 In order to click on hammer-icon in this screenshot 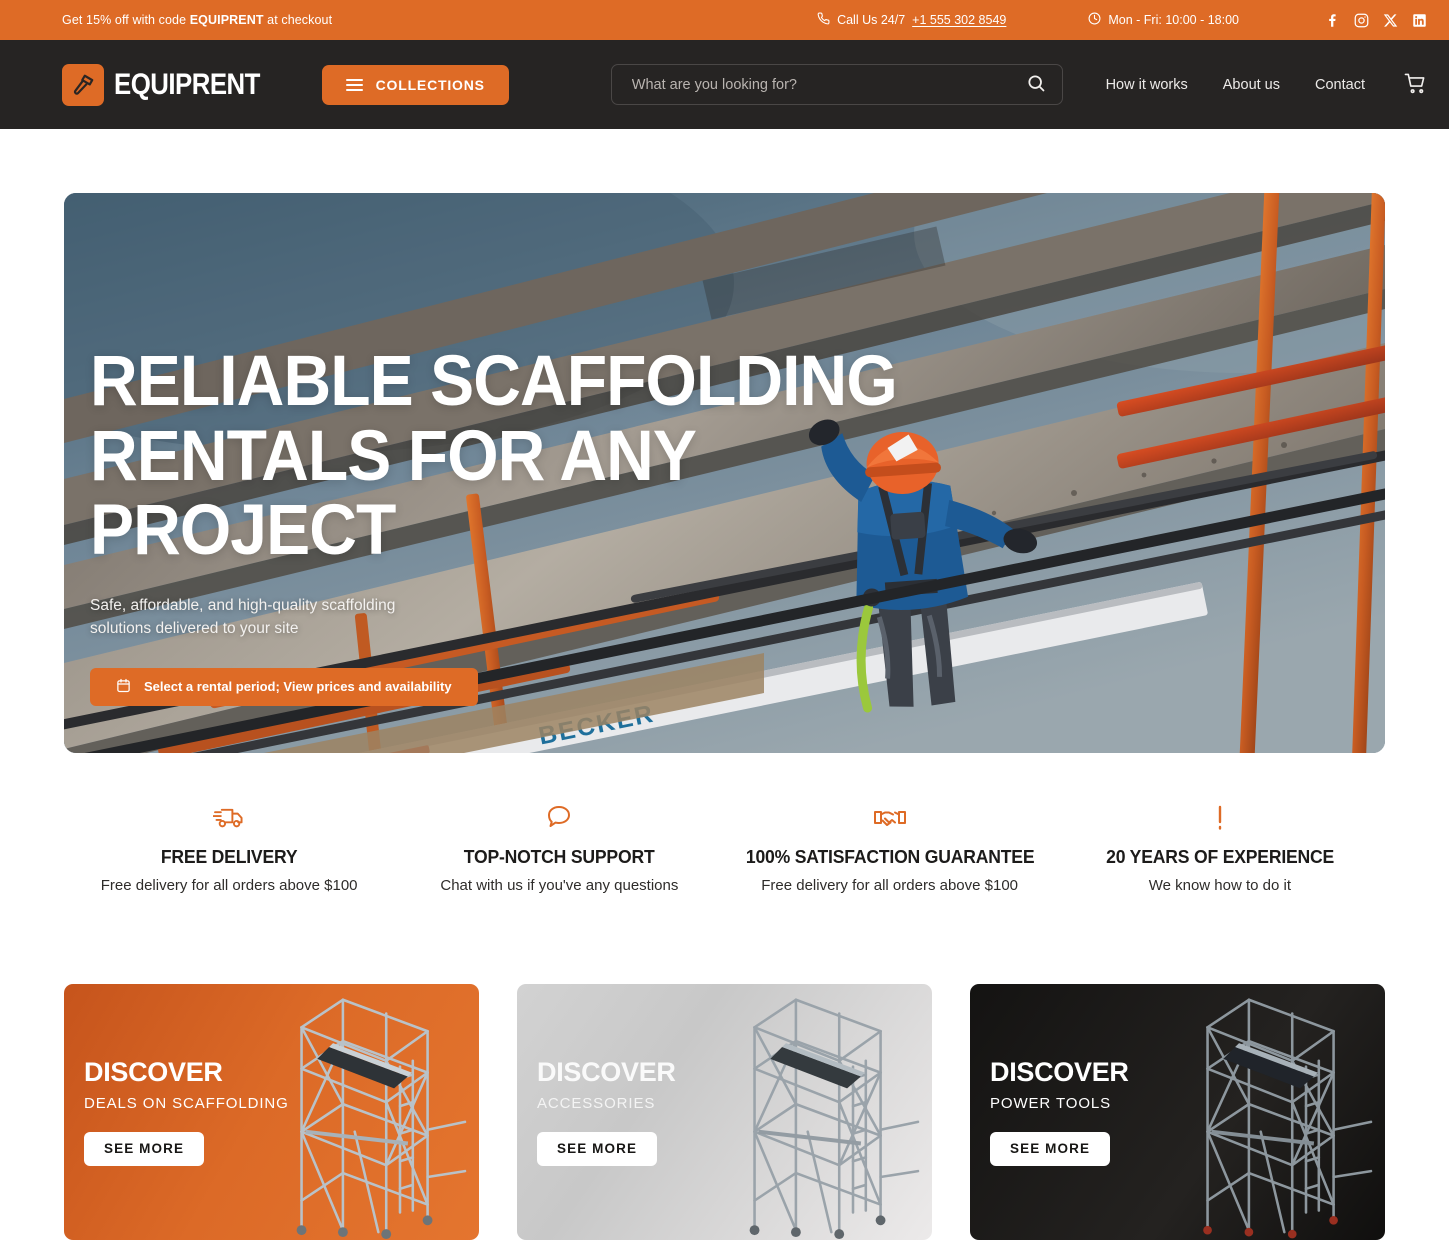, I will do `click(83, 84)`.